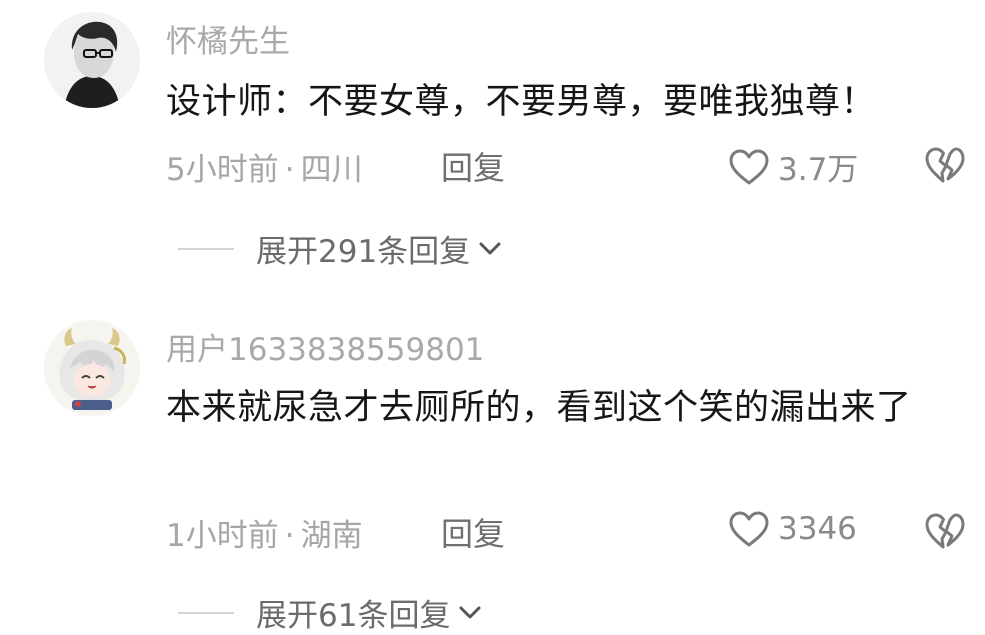  What do you see at coordinates (222, 536) in the screenshot?
I see `comment-time: 1小时前` at bounding box center [222, 536].